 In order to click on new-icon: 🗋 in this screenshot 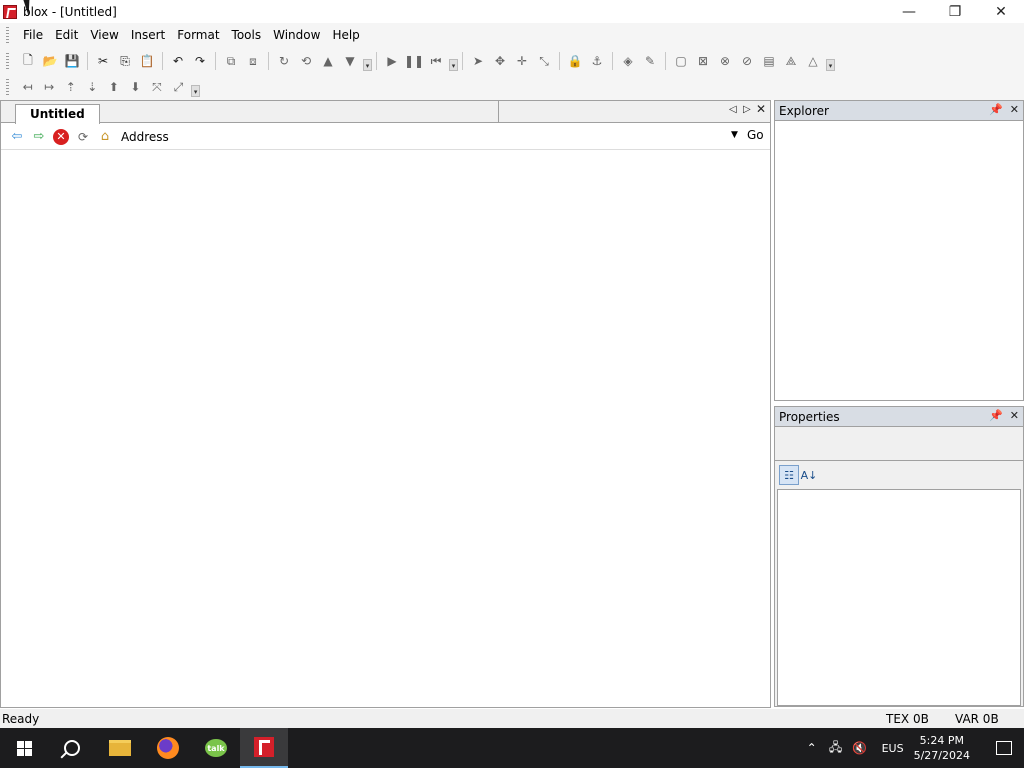, I will do `click(28, 61)`.